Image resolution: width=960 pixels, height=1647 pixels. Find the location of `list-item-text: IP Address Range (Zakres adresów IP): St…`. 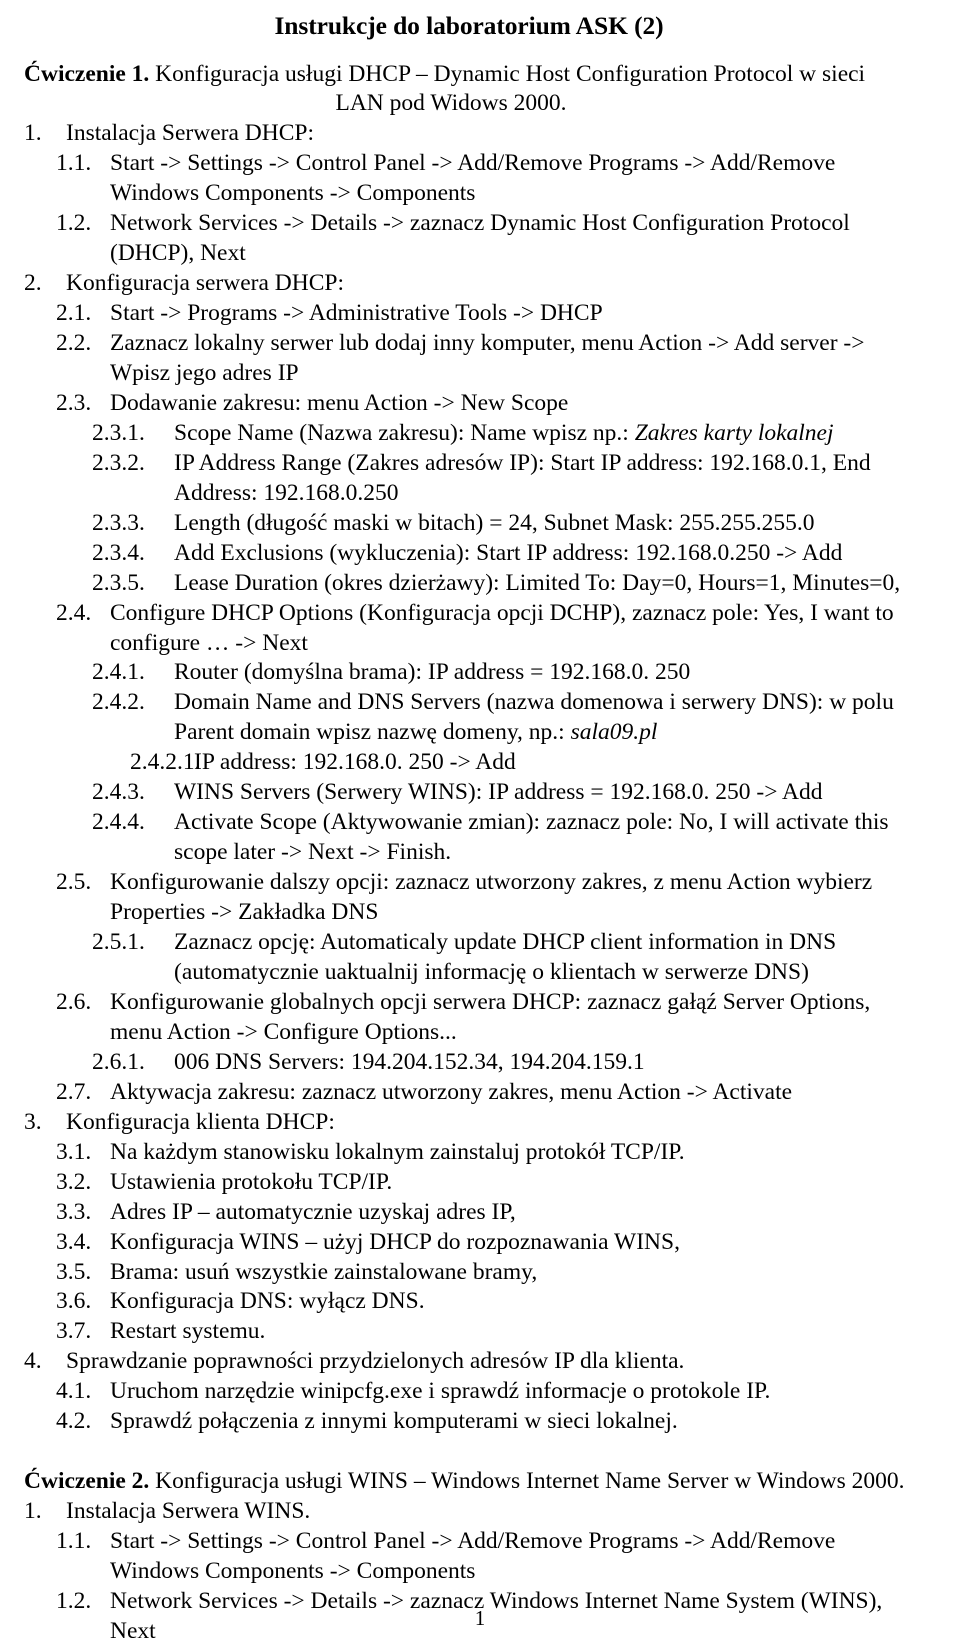

list-item-text: IP Address Range (Zakres adresów IP): St… is located at coordinates (522, 477).